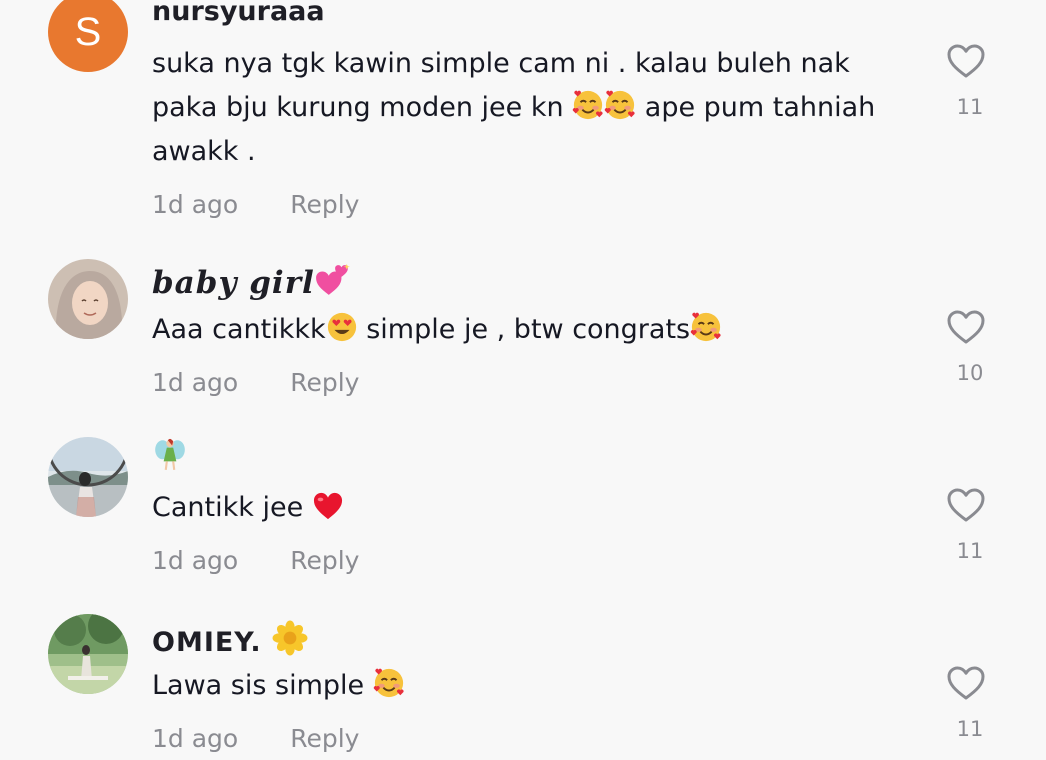  What do you see at coordinates (333, 280) in the screenshot?
I see `two-hearts-icon` at bounding box center [333, 280].